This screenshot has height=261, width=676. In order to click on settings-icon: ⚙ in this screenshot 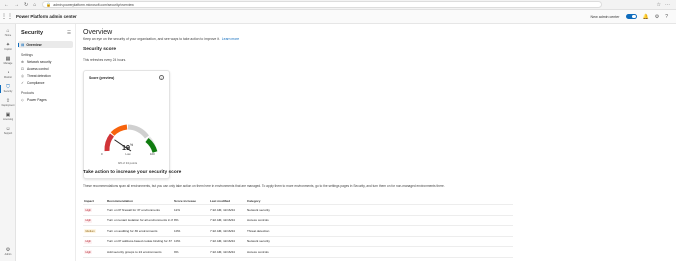, I will do `click(657, 17)`.